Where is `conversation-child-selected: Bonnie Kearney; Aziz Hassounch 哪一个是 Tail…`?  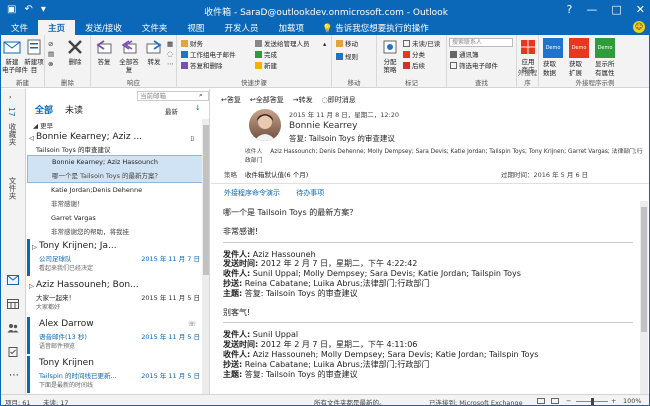
conversation-child-selected: Bonnie Kearney; Aziz Hassounch 哪一个是 Tail… is located at coordinates (116, 169).